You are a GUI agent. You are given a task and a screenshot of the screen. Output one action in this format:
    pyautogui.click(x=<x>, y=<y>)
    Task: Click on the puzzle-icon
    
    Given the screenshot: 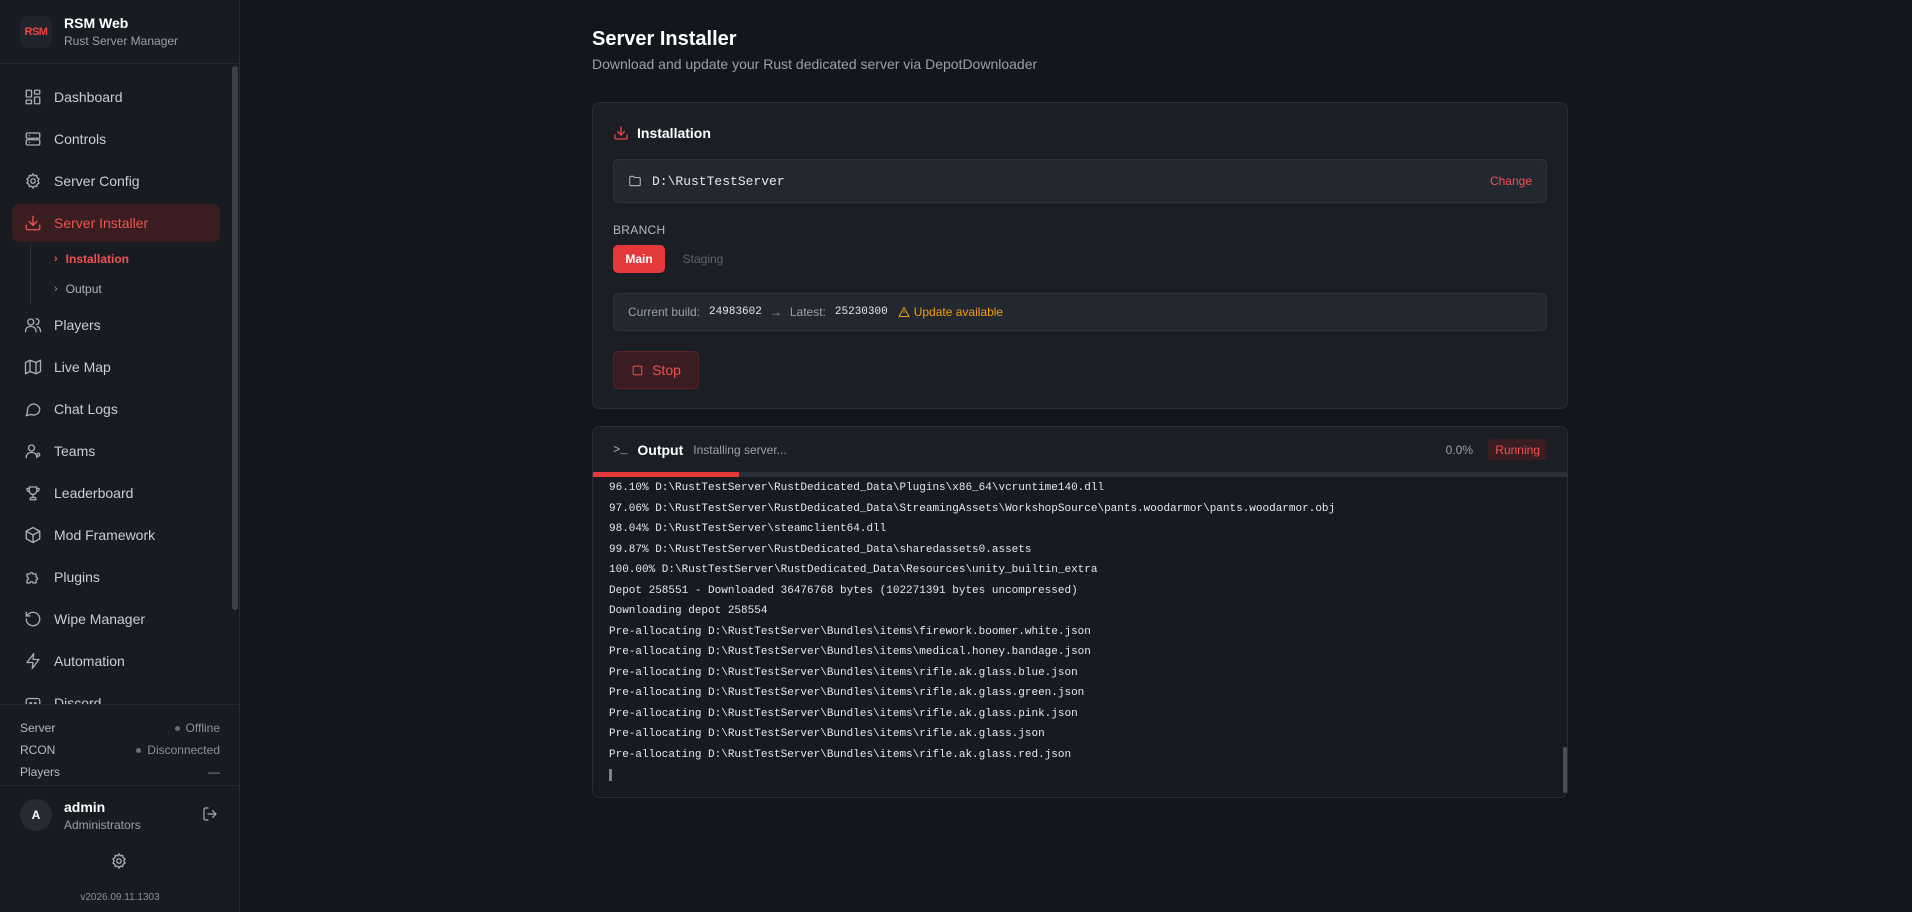 What is the action you would take?
    pyautogui.click(x=32, y=577)
    